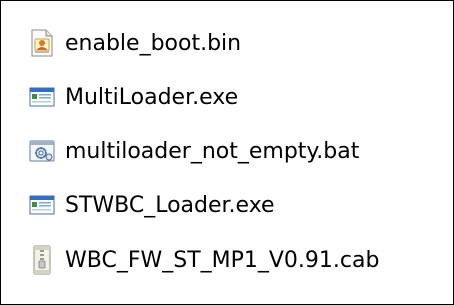 The image size is (454, 305). I want to click on file-item-wbc-fw-st-mp1-cab: WBC_FW_ST_MP1_V0.91.cab, so click(202, 260).